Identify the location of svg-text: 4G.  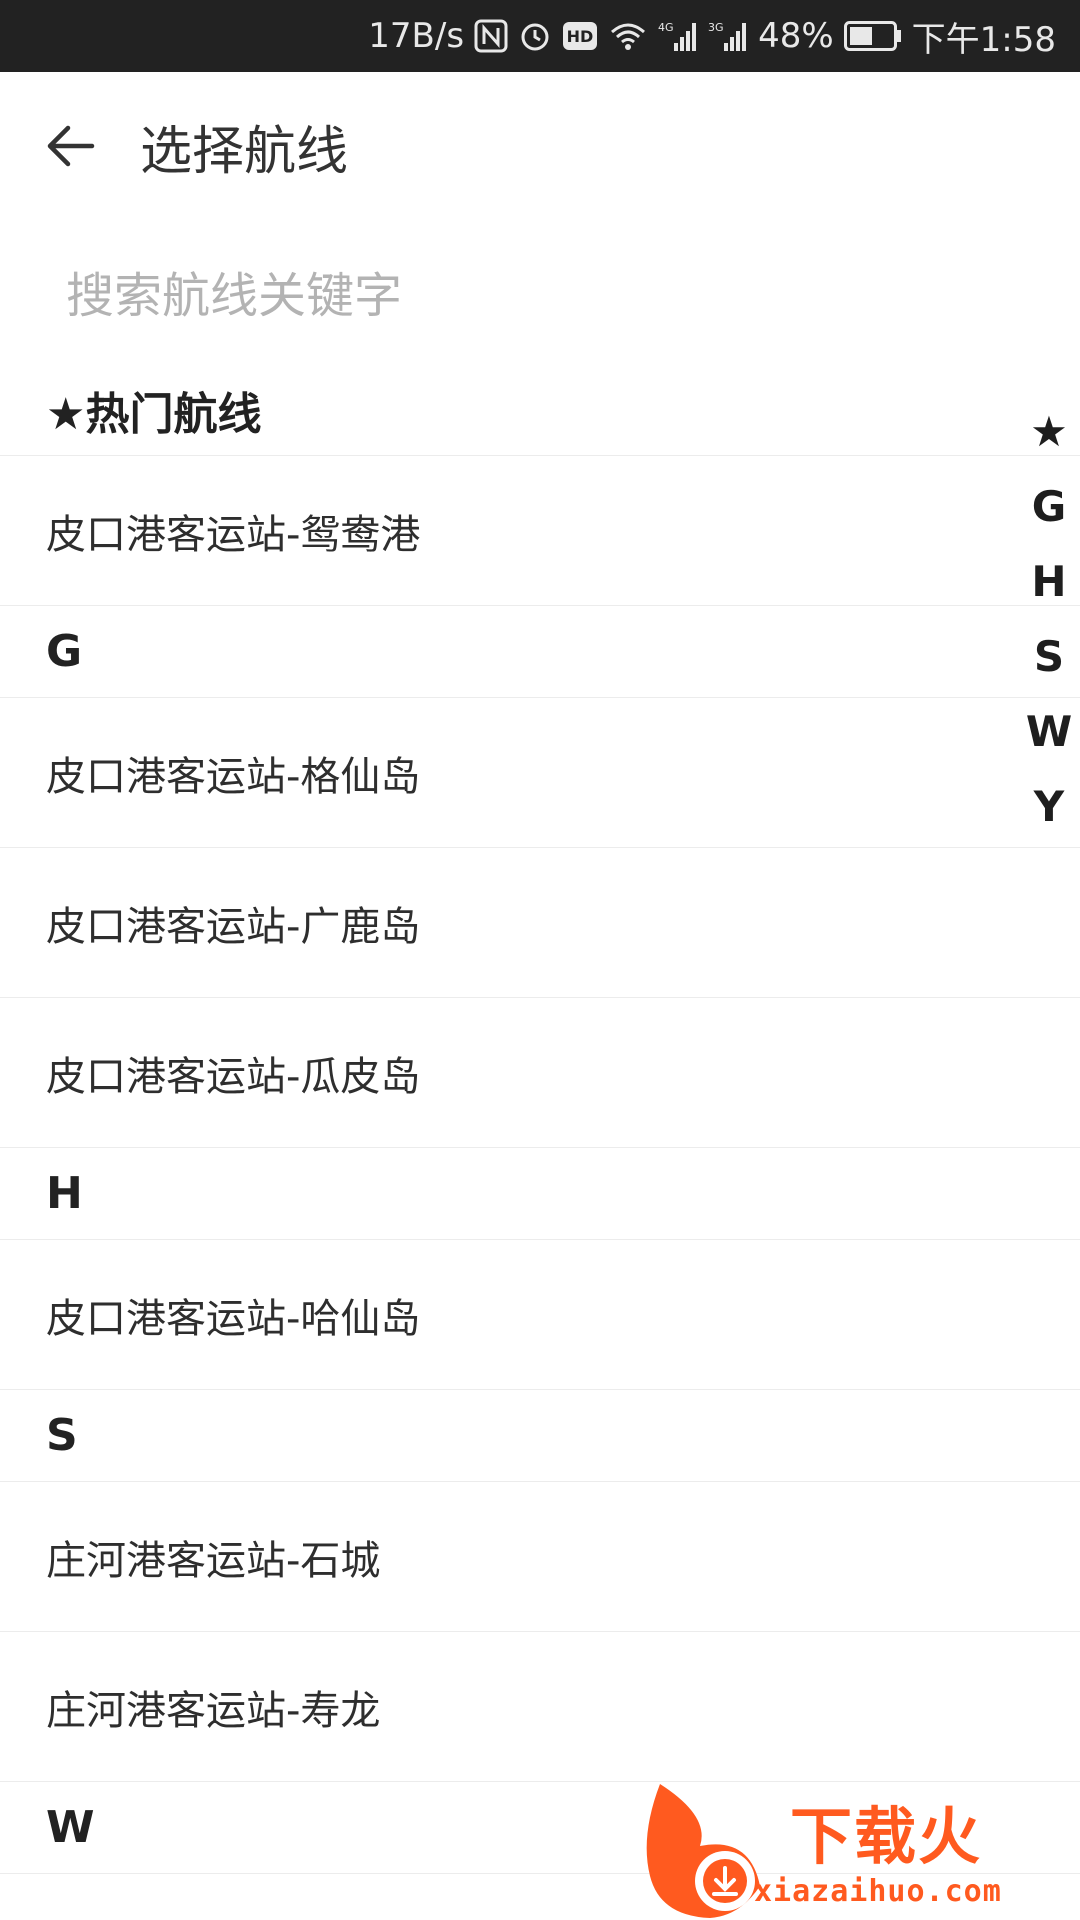
(666, 27).